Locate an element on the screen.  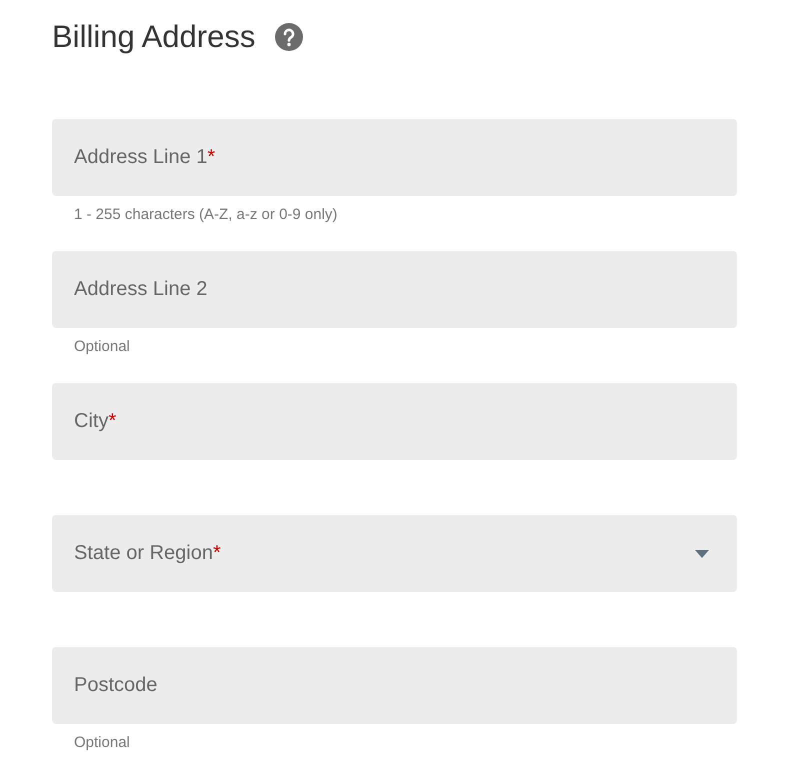
input-field: Postcode is located at coordinates (394, 685).